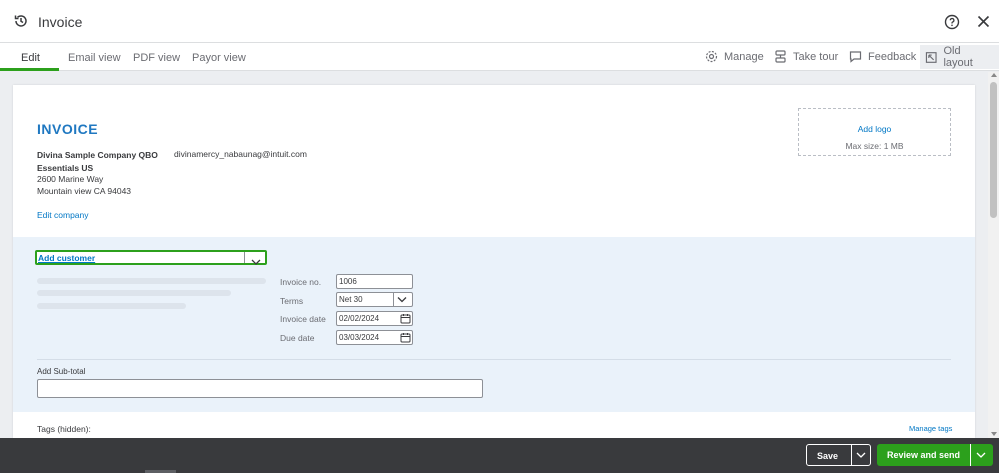  What do you see at coordinates (260, 388) in the screenshot?
I see `subtotal-input` at bounding box center [260, 388].